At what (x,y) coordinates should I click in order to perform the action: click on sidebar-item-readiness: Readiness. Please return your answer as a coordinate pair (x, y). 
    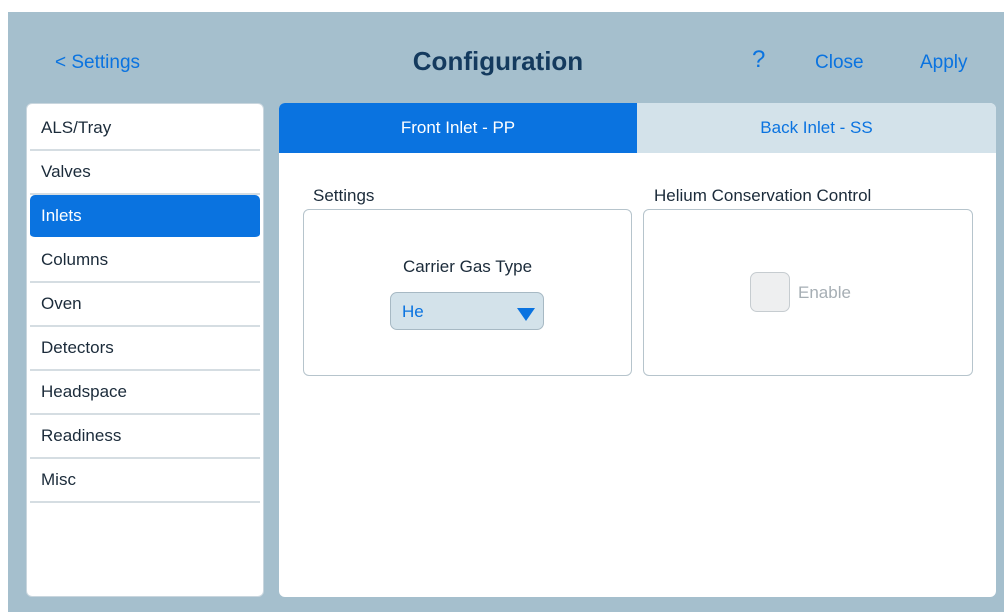
    Looking at the image, I should click on (145, 437).